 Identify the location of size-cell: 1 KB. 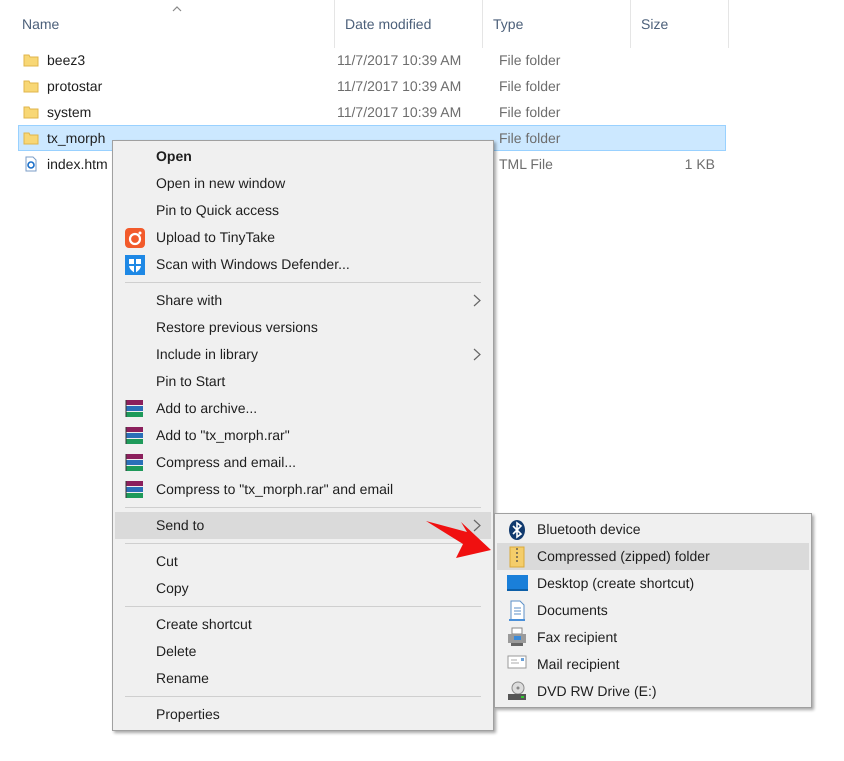
(699, 164).